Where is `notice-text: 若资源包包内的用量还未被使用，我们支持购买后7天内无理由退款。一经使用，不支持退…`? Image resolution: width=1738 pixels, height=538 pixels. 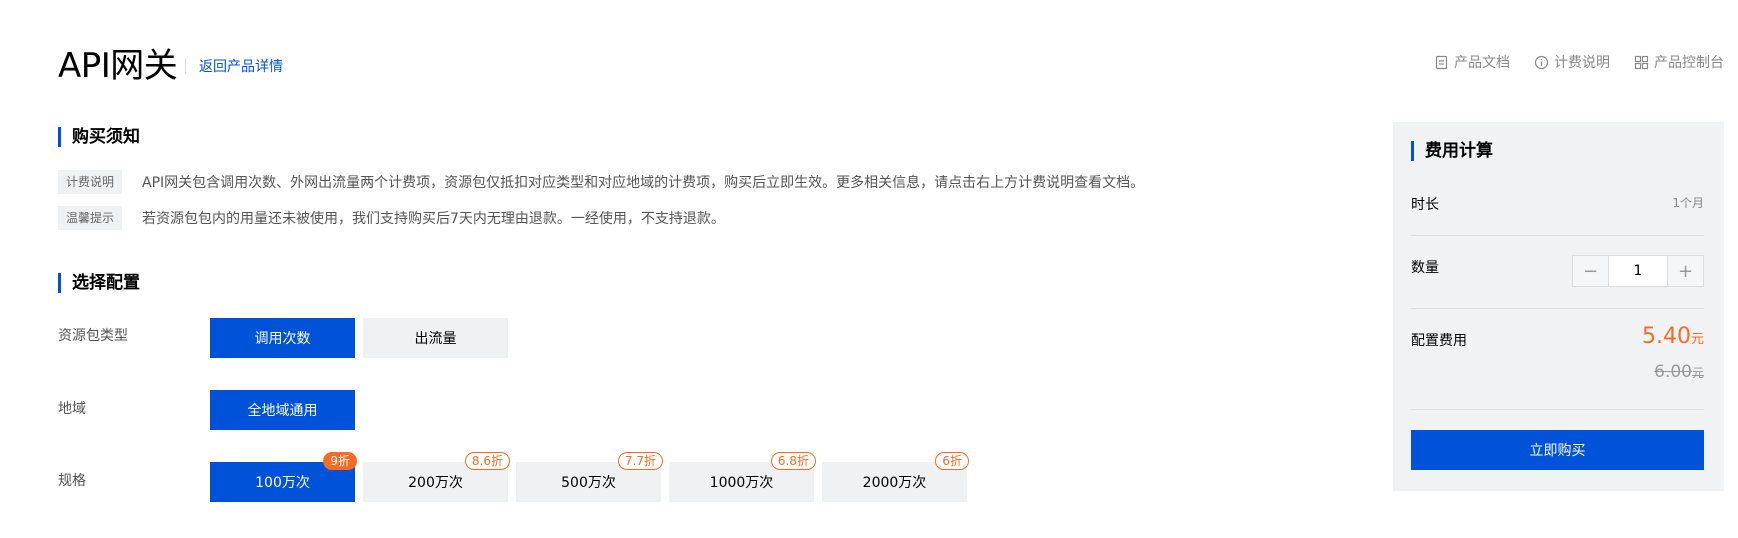
notice-text: 若资源包包内的用量还未被使用，我们支持购买后7天内无理由退款。一经使用，不支持退… is located at coordinates (433, 219).